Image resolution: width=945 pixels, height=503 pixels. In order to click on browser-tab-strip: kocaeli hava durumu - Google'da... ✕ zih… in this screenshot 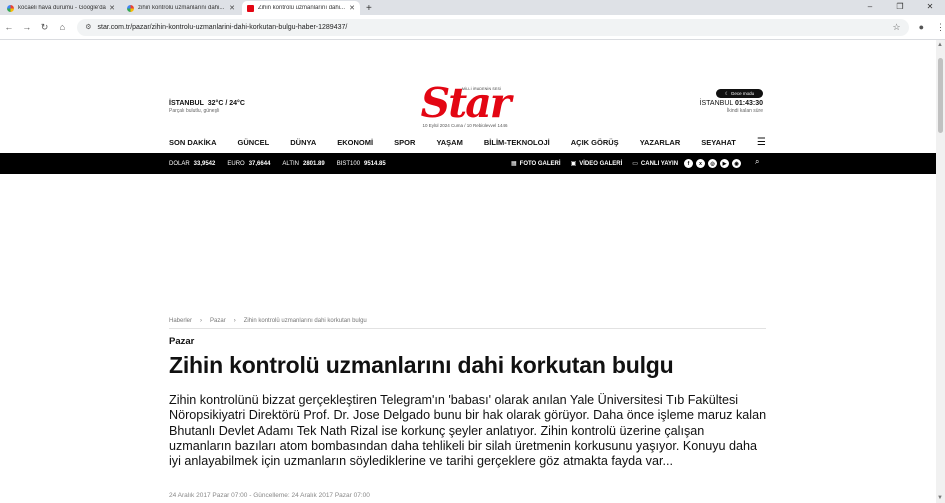, I will do `click(472, 7)`.